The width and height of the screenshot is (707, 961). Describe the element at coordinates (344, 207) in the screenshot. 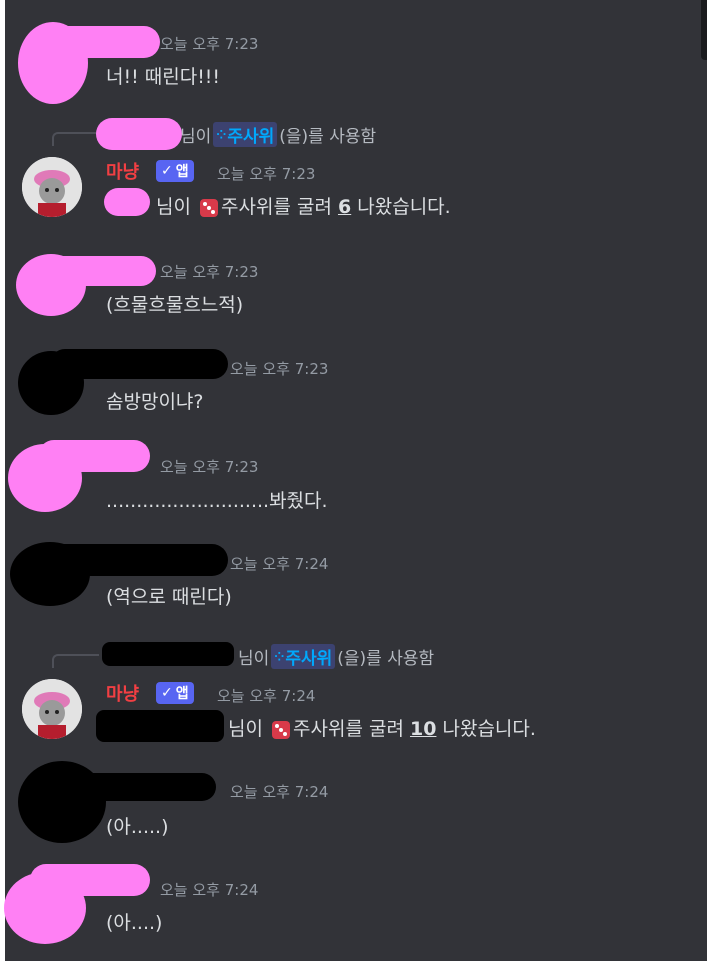

I see `result-number: 6` at that location.